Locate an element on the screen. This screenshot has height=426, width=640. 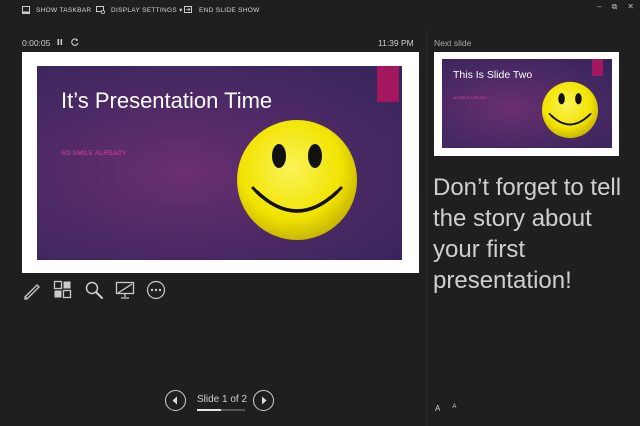
display-settings-button: DISPLAY SETTINGS ▾ is located at coordinates (139, 10).